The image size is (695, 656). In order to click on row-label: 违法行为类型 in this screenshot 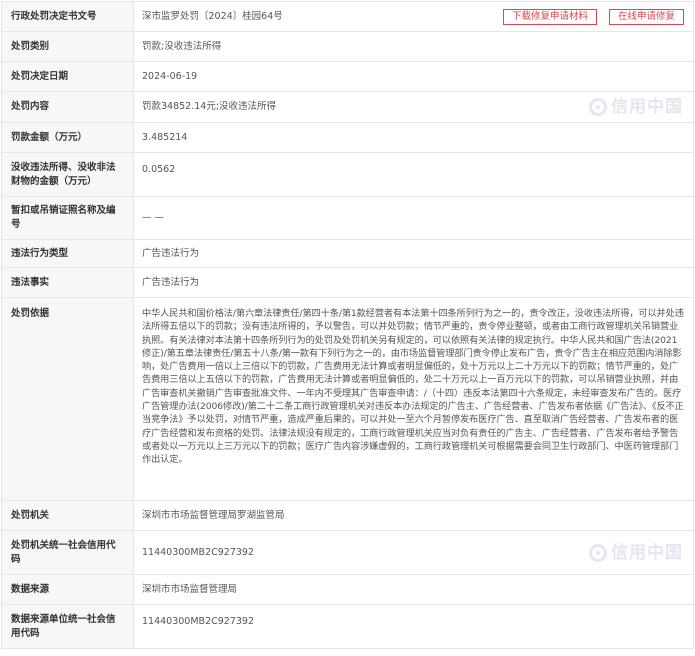, I will do `click(67, 253)`.